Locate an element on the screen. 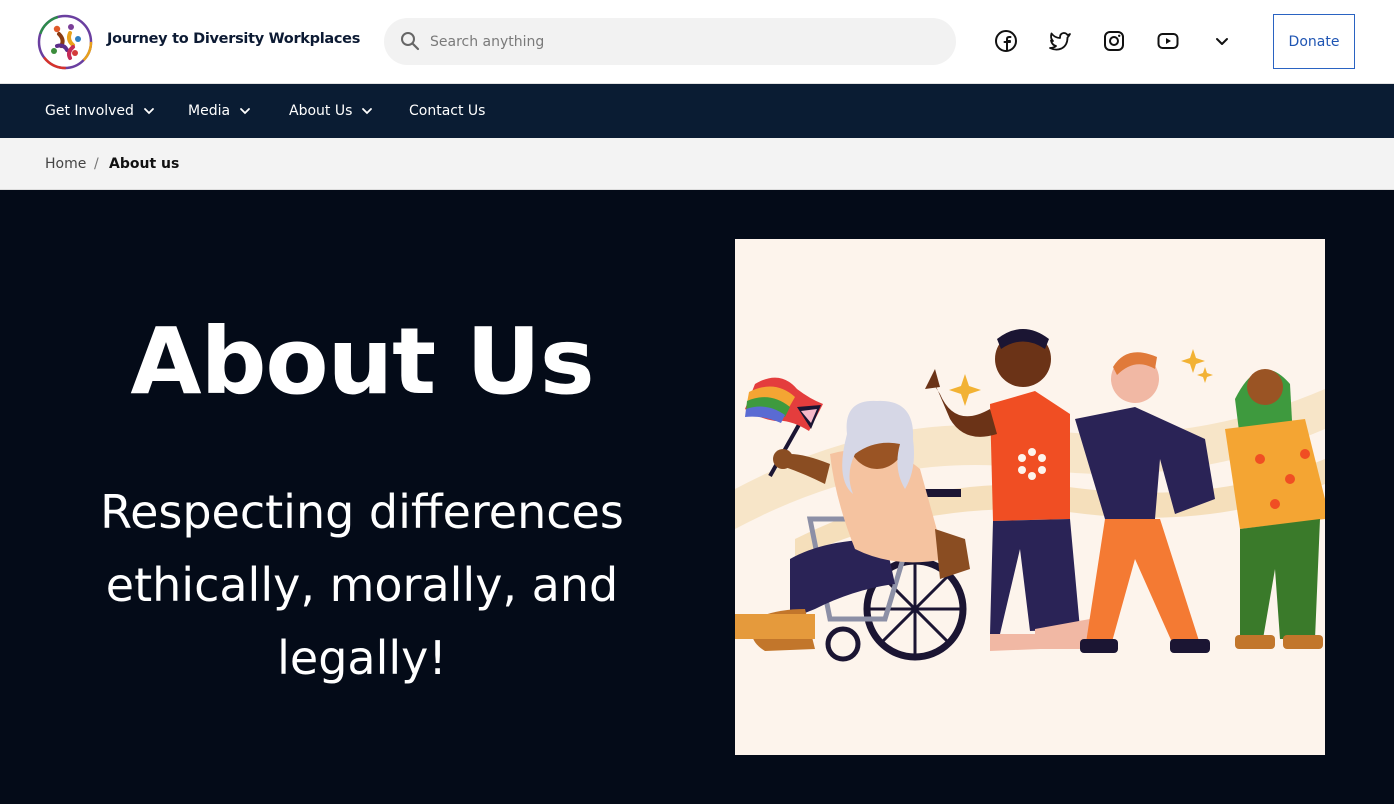  nav-media: Media is located at coordinates (219, 111).